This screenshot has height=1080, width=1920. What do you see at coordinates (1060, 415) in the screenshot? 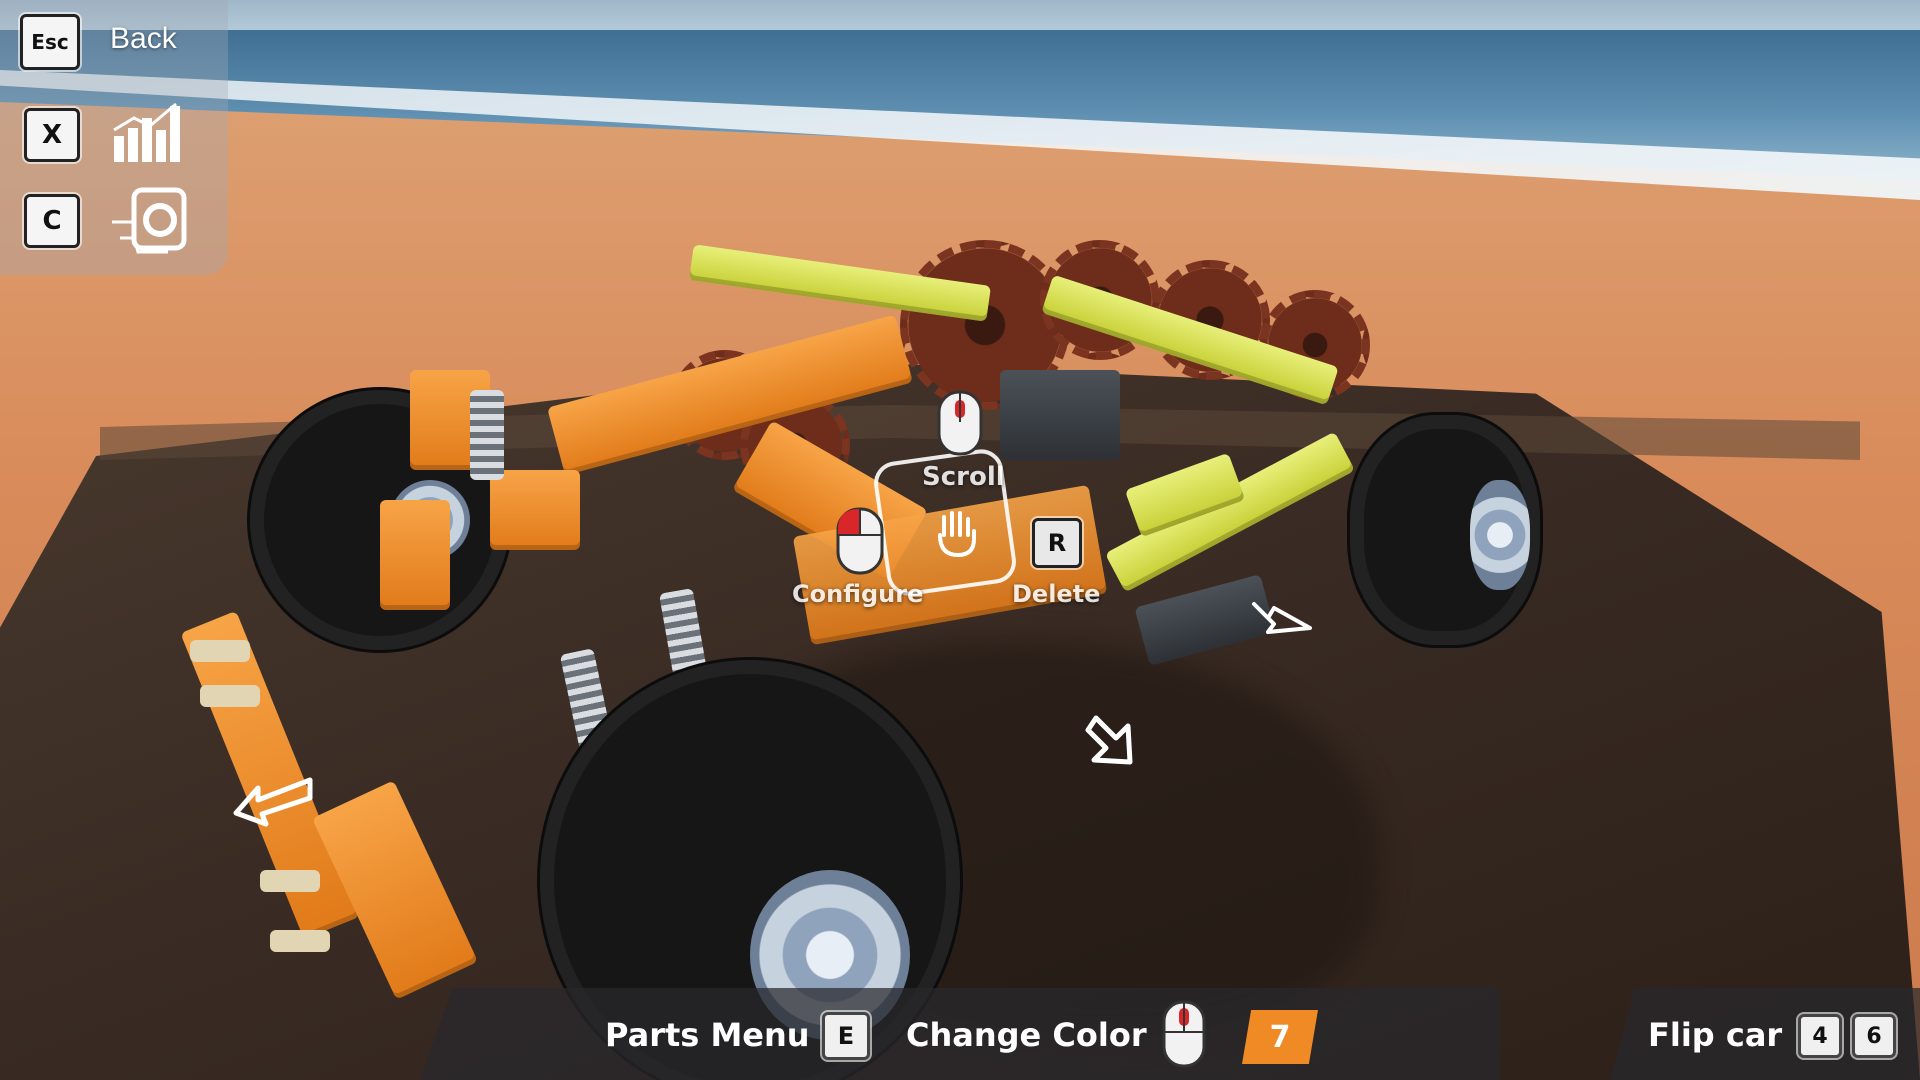
I see `engine-block` at bounding box center [1060, 415].